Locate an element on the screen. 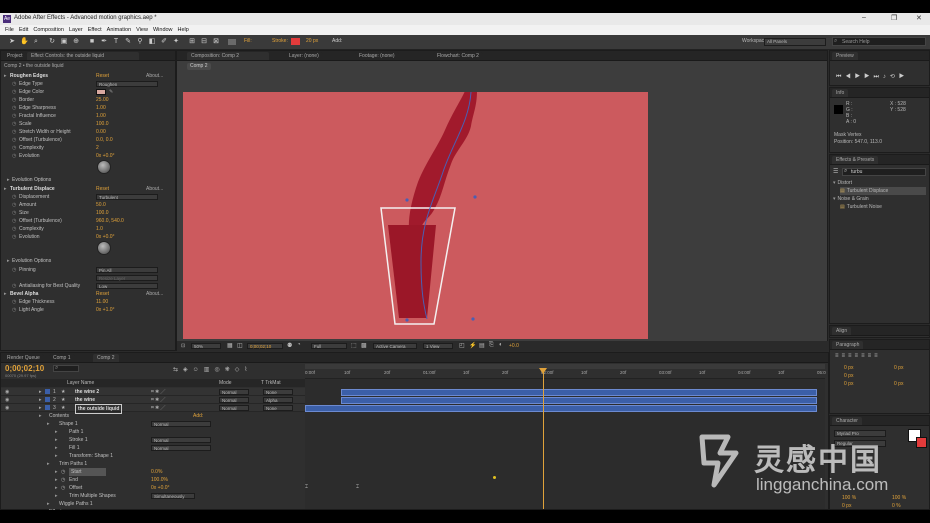 Image resolution: width=930 pixels, height=523 pixels. tab-preview: Preview is located at coordinates (845, 56).